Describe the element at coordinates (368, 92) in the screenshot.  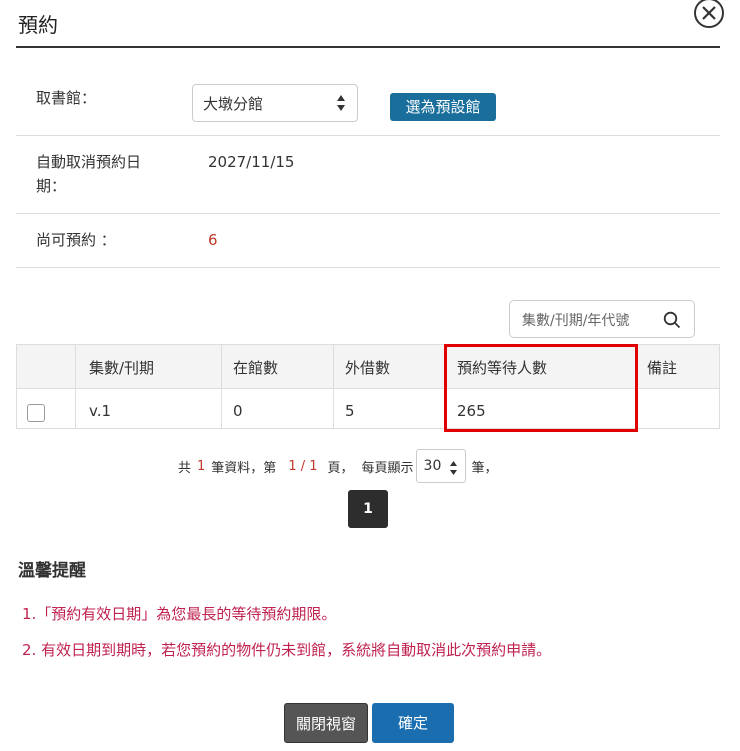
I see `pickup-row: 取書館：` at that location.